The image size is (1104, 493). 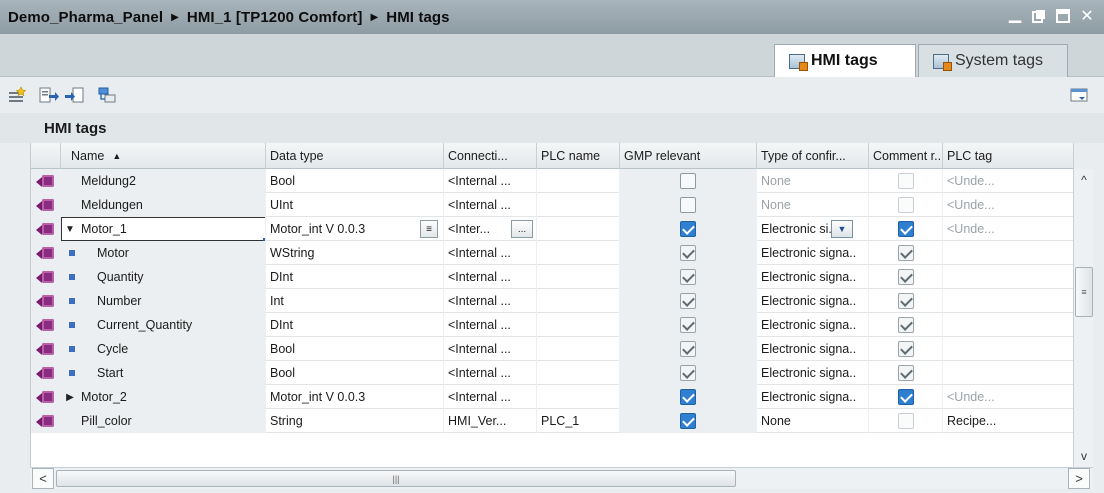 What do you see at coordinates (163, 373) in the screenshot?
I see `tag-name-cell: Start` at bounding box center [163, 373].